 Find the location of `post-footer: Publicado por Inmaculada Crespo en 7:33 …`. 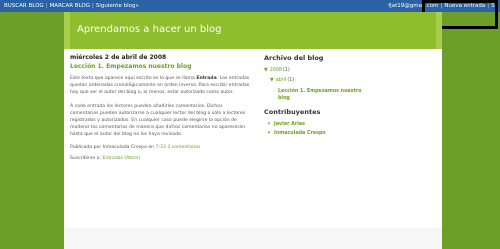

post-footer: Publicado por Inmaculada Crespo en 7:33 … is located at coordinates (160, 147).